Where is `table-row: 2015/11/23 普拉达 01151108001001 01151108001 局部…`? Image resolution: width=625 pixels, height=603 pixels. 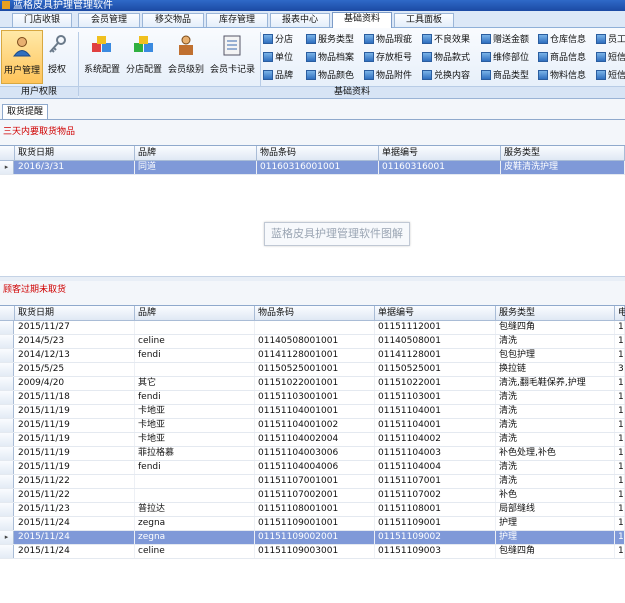
table-row: 2015/11/23 普拉达 01151108001001 01151108001 局部… is located at coordinates (312, 510).